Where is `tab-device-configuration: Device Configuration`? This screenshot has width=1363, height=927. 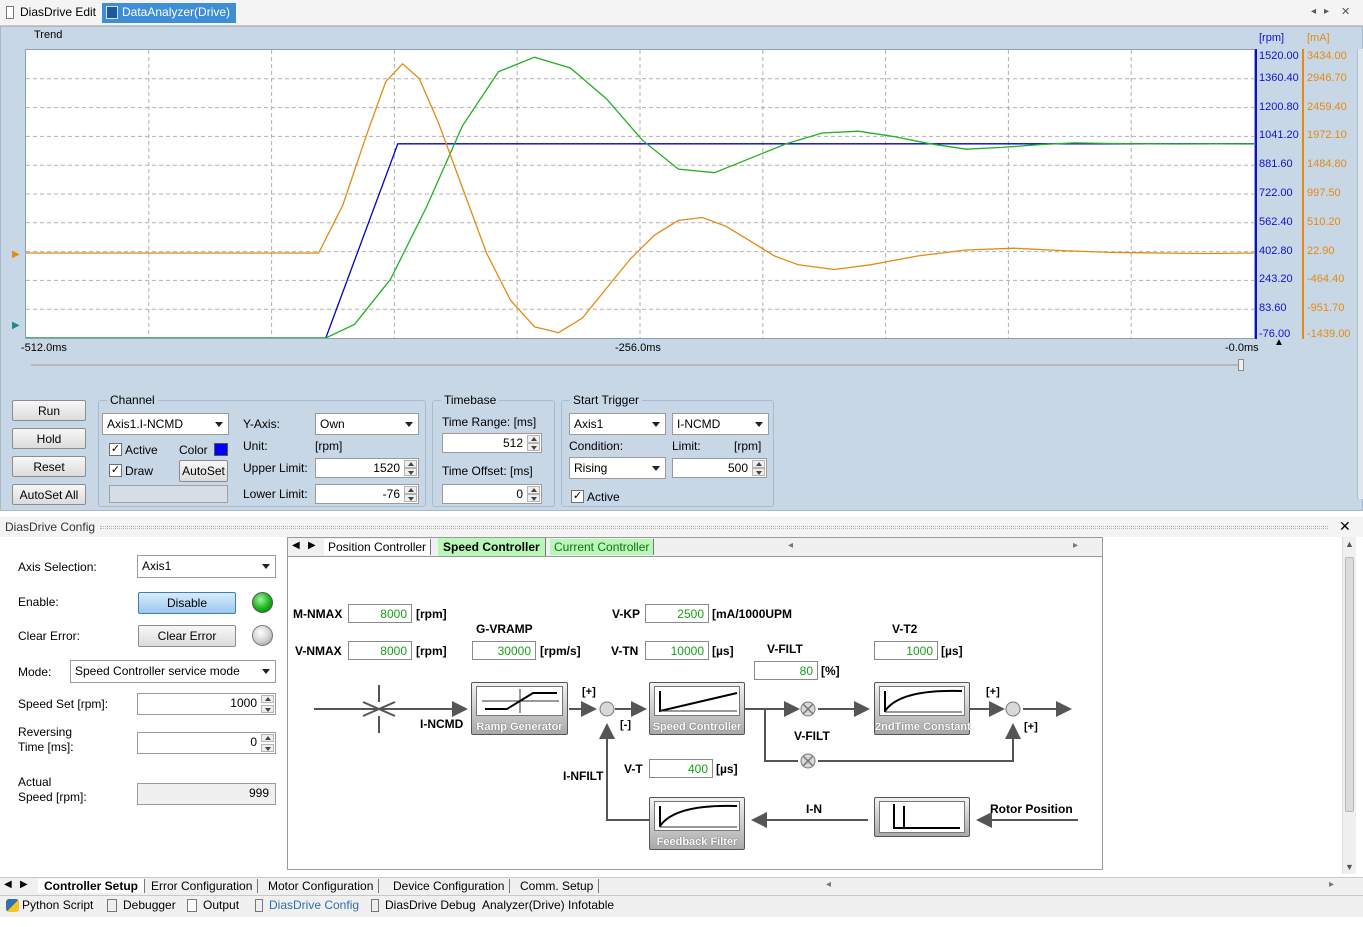
tab-device-configuration: Device Configuration is located at coordinates (449, 886).